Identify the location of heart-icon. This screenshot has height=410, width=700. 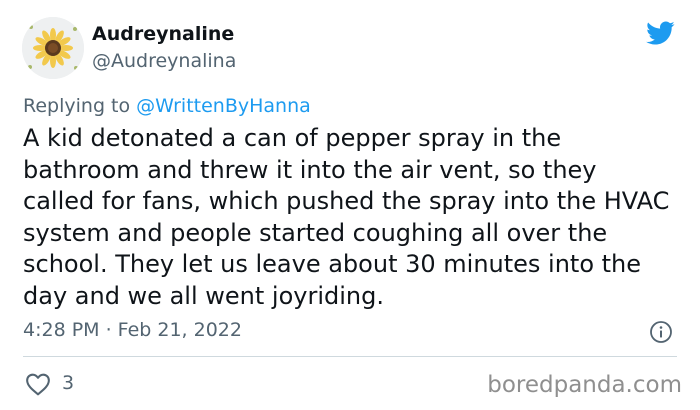
(38, 384).